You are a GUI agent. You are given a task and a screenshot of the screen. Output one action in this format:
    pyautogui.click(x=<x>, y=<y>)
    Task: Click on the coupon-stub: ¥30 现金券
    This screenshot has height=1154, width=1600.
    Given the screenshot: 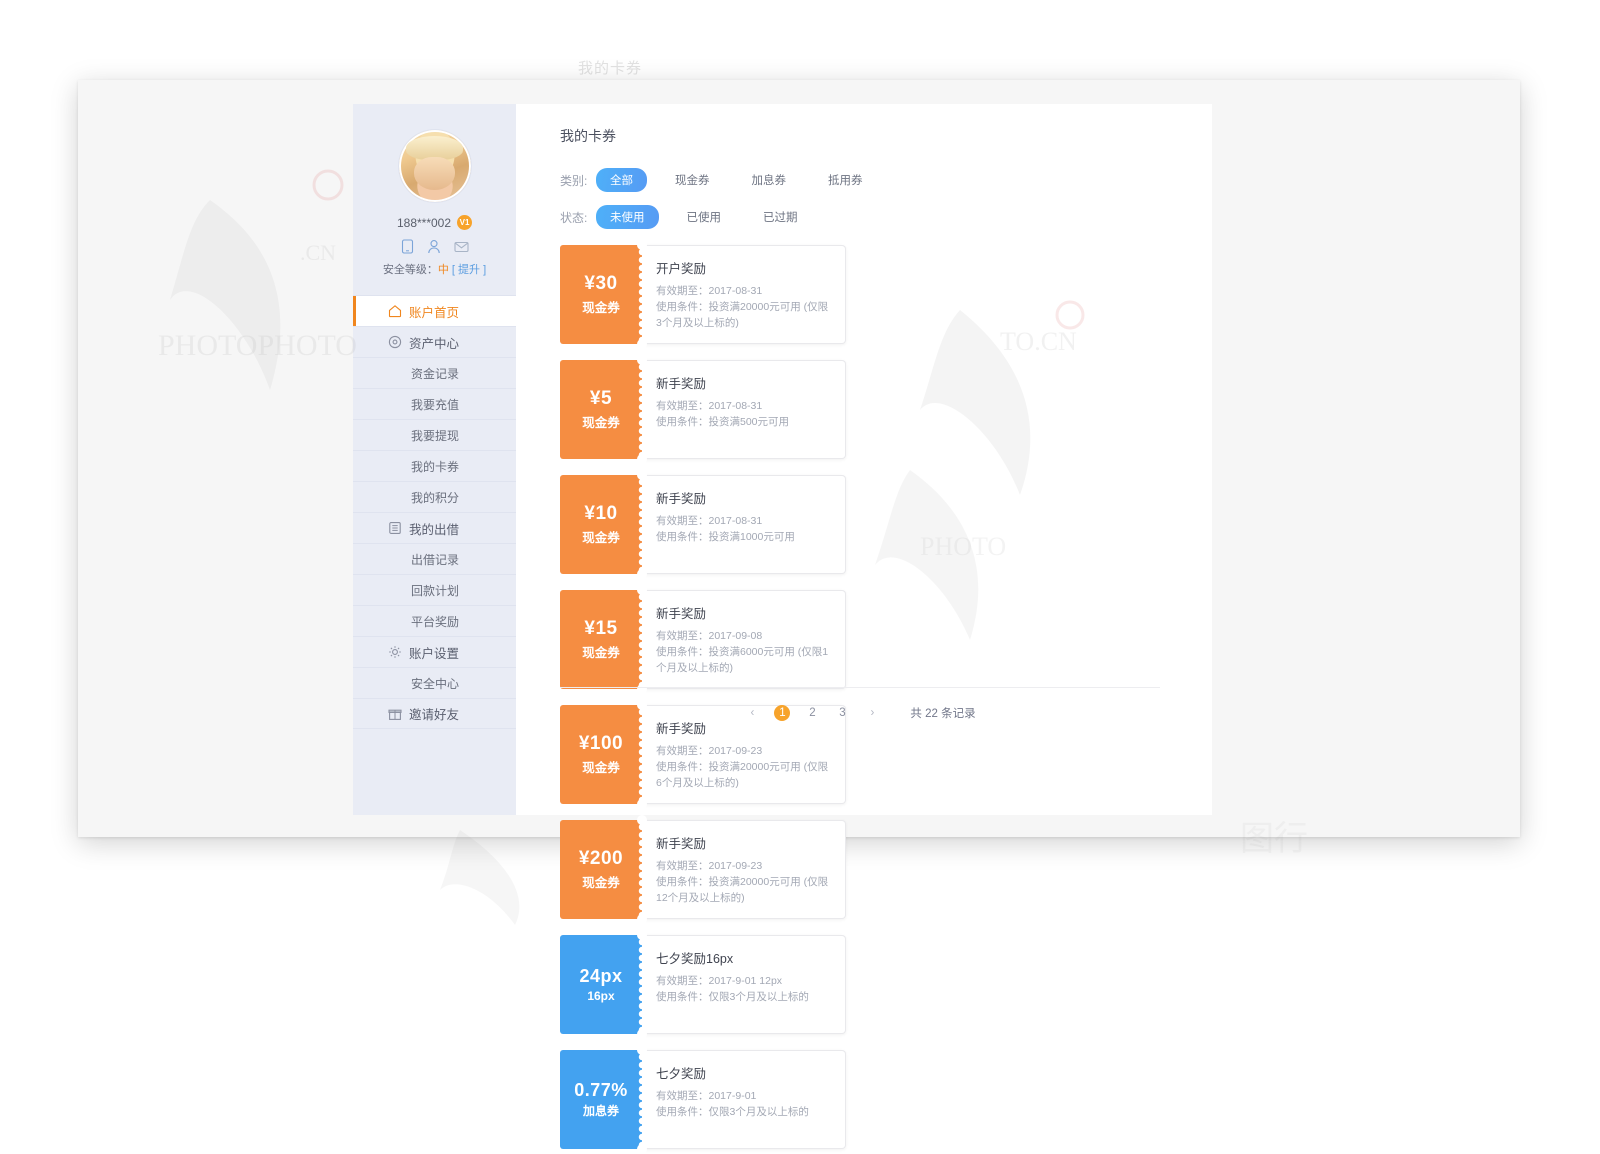 What is the action you would take?
    pyautogui.click(x=603, y=294)
    